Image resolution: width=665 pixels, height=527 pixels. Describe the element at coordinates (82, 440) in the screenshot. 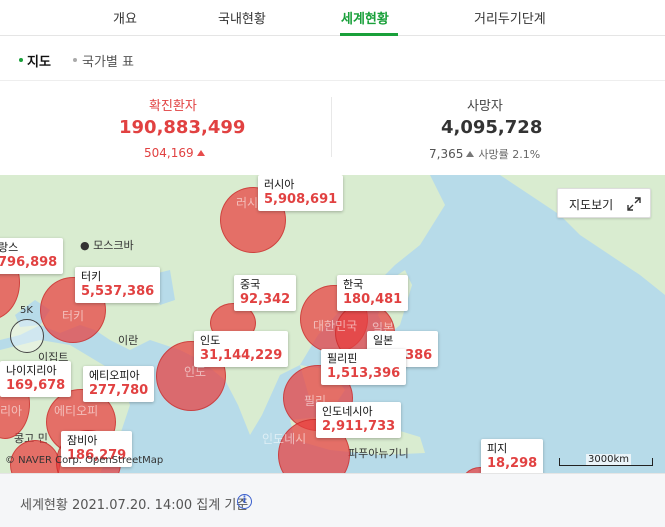

I see `label-name: 잠비아` at that location.